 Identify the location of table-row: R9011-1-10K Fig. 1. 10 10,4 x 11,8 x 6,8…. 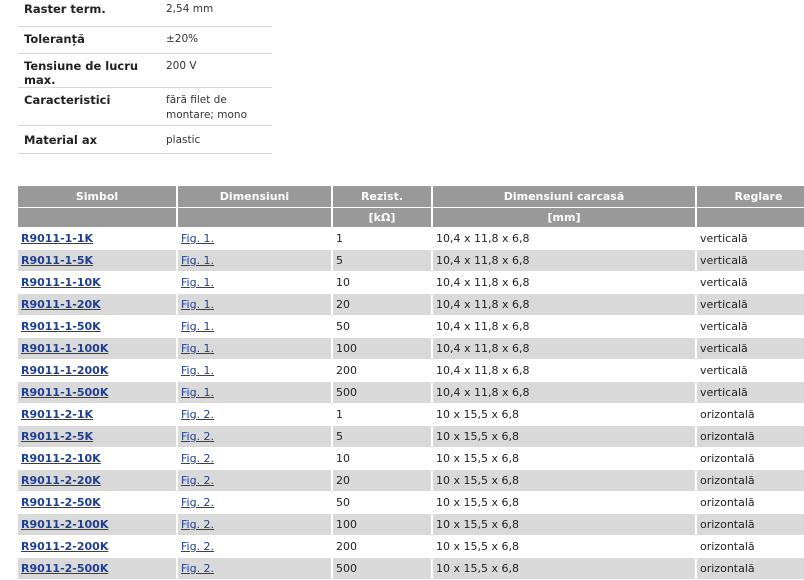
(411, 283).